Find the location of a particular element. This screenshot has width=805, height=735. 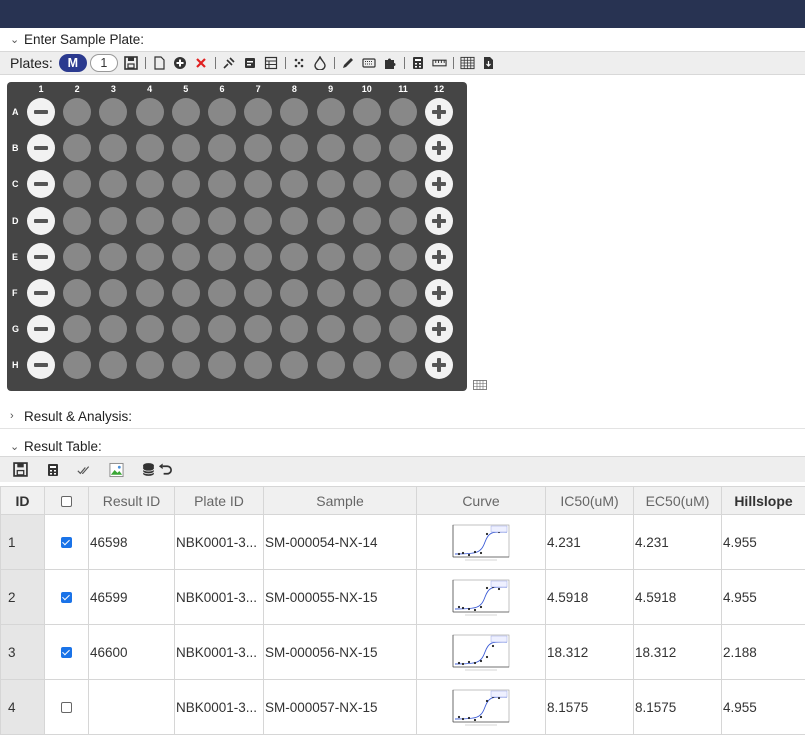

section-result-analysis: › Result & Analysis: is located at coordinates (71, 416).